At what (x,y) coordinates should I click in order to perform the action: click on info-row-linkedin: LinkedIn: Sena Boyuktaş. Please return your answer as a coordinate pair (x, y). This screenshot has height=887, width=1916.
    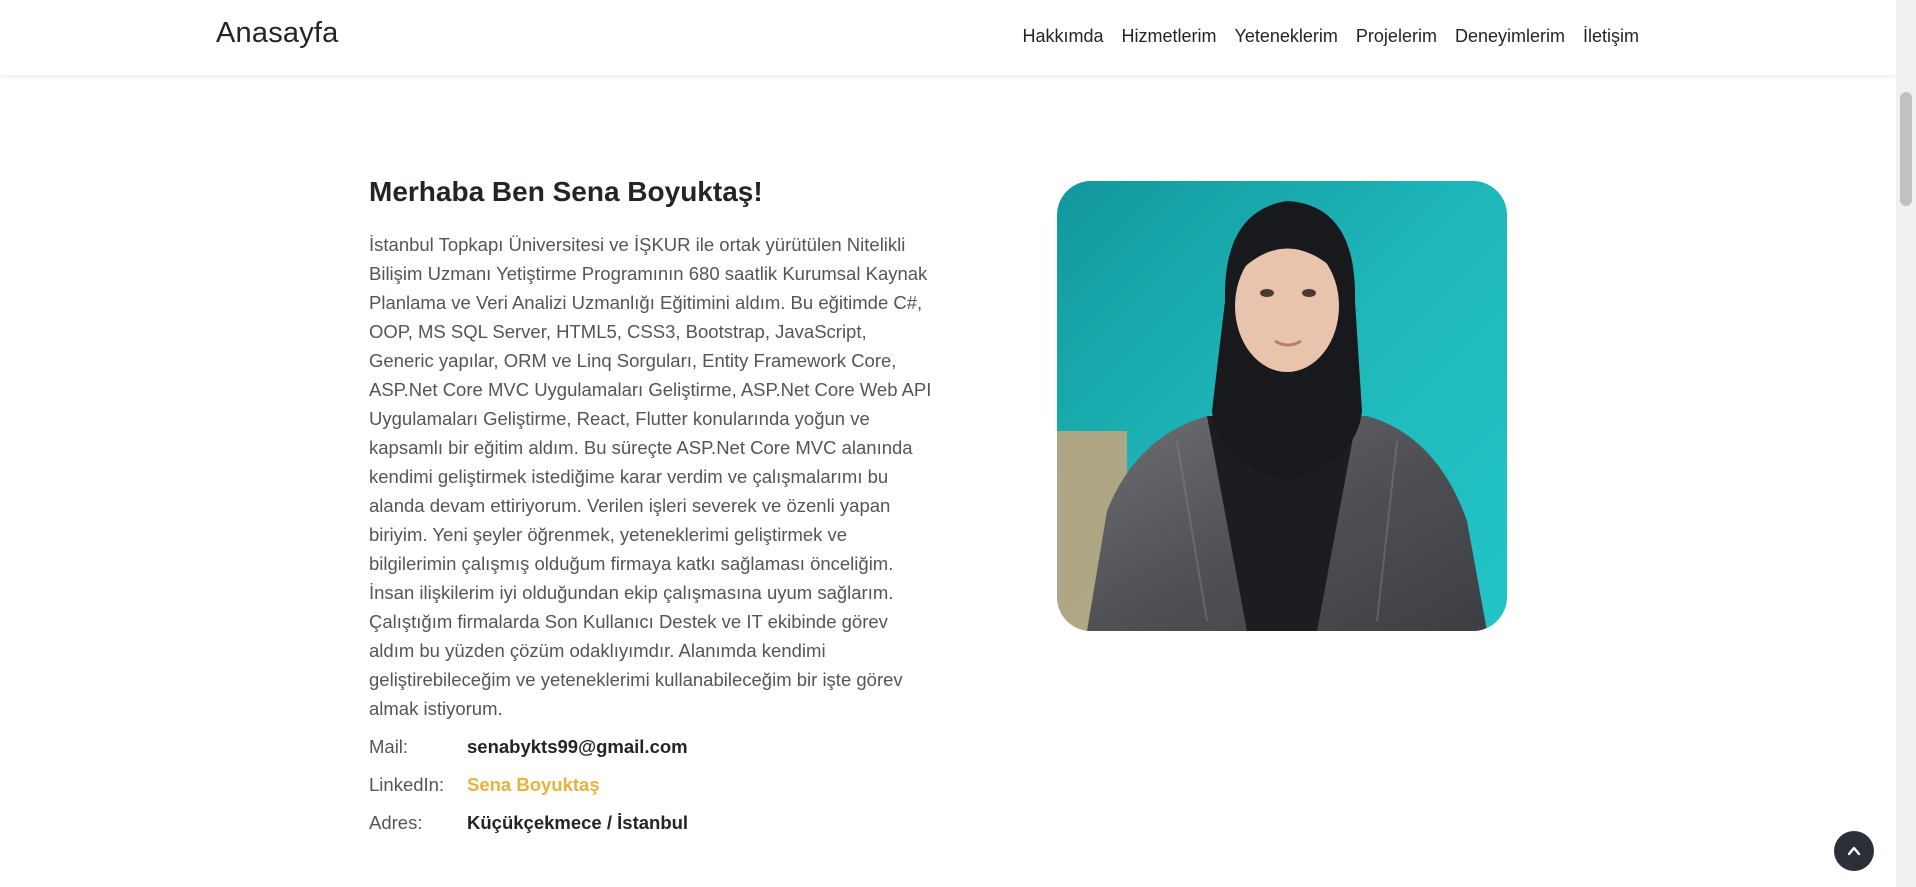
    Looking at the image, I should click on (669, 785).